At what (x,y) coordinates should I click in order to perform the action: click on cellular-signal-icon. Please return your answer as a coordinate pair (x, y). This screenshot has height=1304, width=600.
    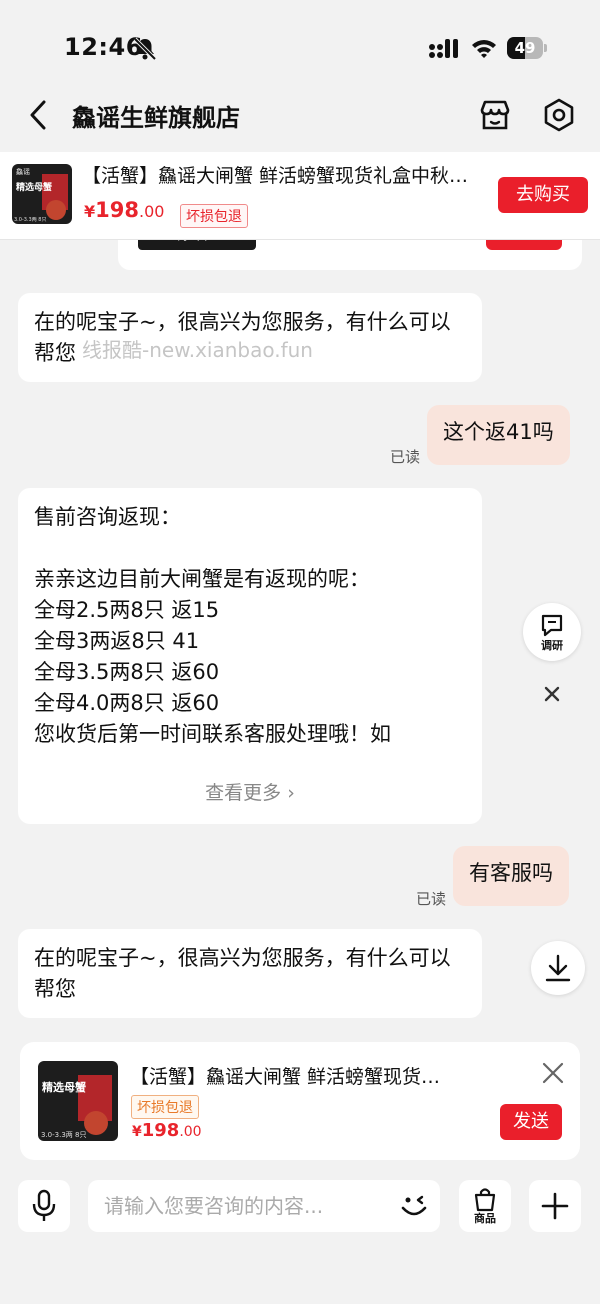
    Looking at the image, I should click on (443, 48).